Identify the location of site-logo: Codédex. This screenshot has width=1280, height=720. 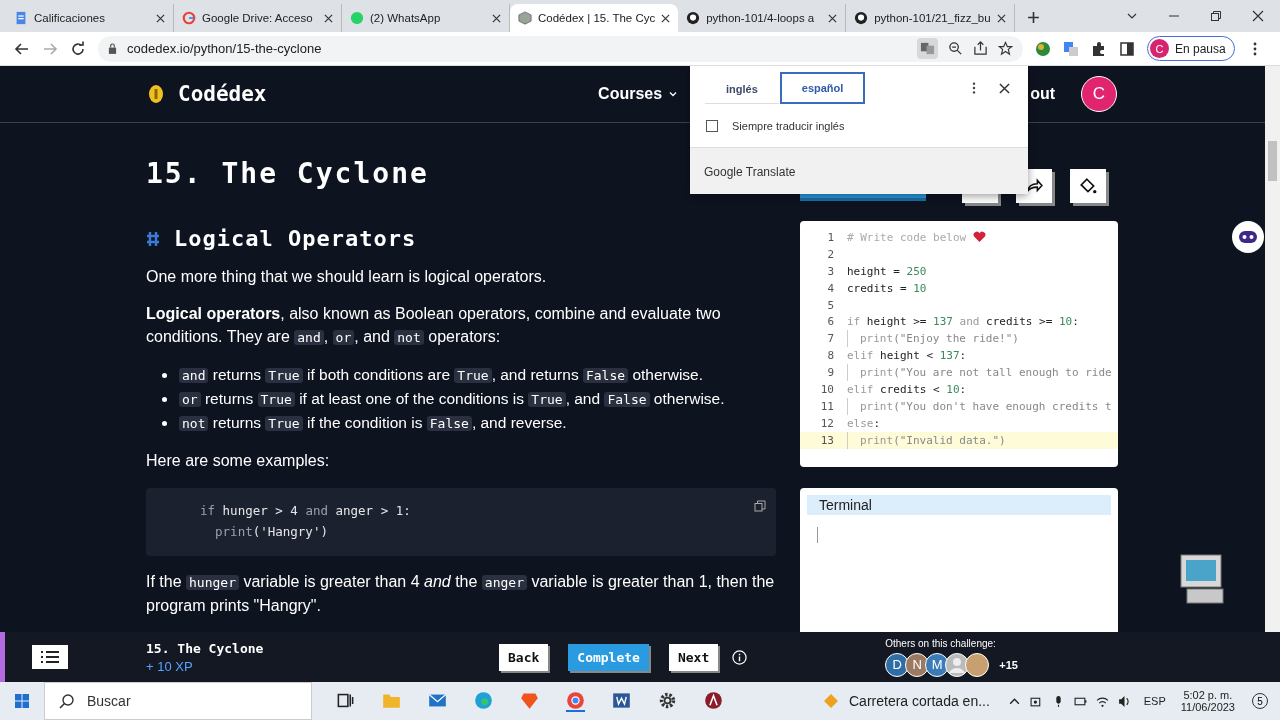
(222, 94).